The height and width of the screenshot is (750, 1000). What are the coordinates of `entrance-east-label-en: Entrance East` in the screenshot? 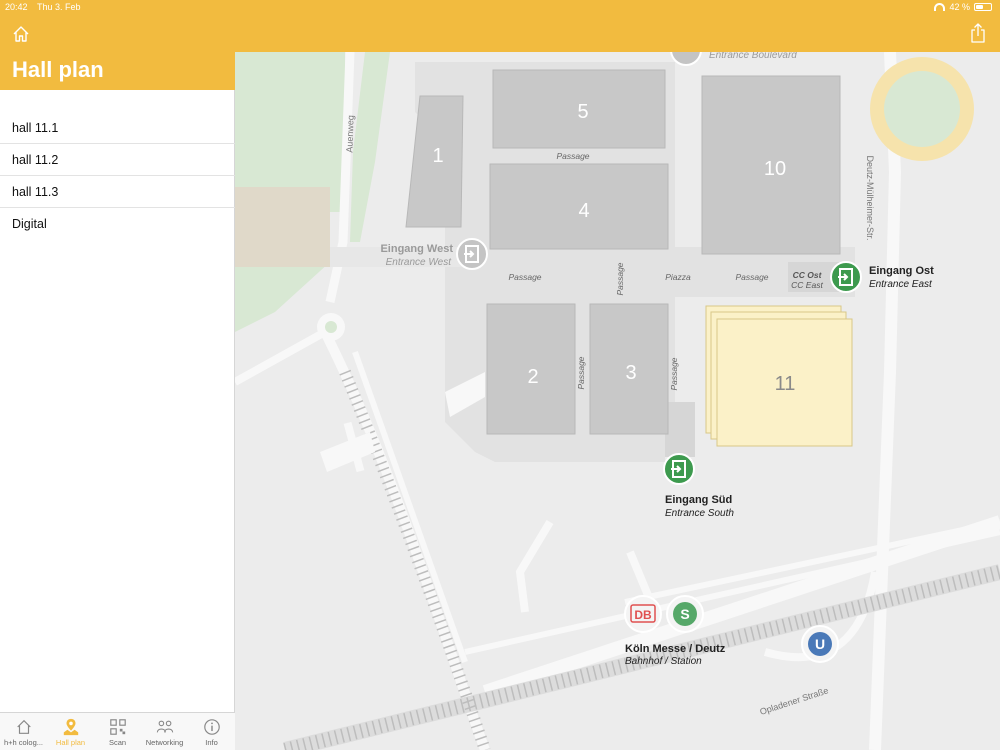 It's located at (901, 284).